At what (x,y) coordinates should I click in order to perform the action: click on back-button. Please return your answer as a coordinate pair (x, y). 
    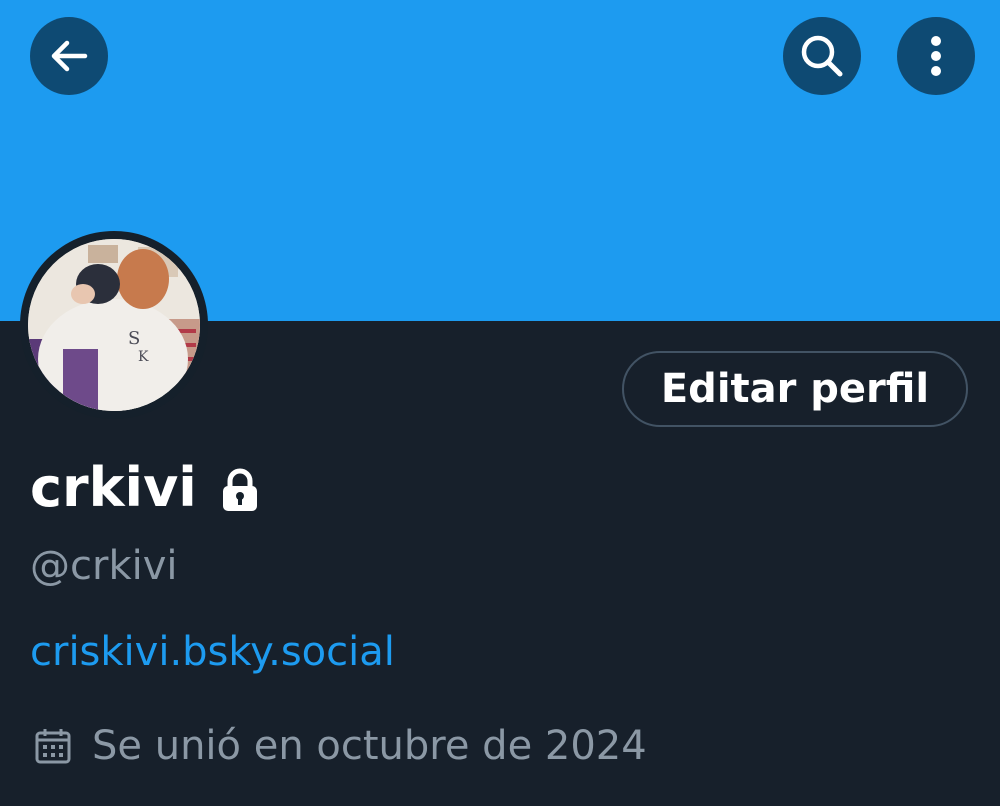
    Looking at the image, I should click on (69, 56).